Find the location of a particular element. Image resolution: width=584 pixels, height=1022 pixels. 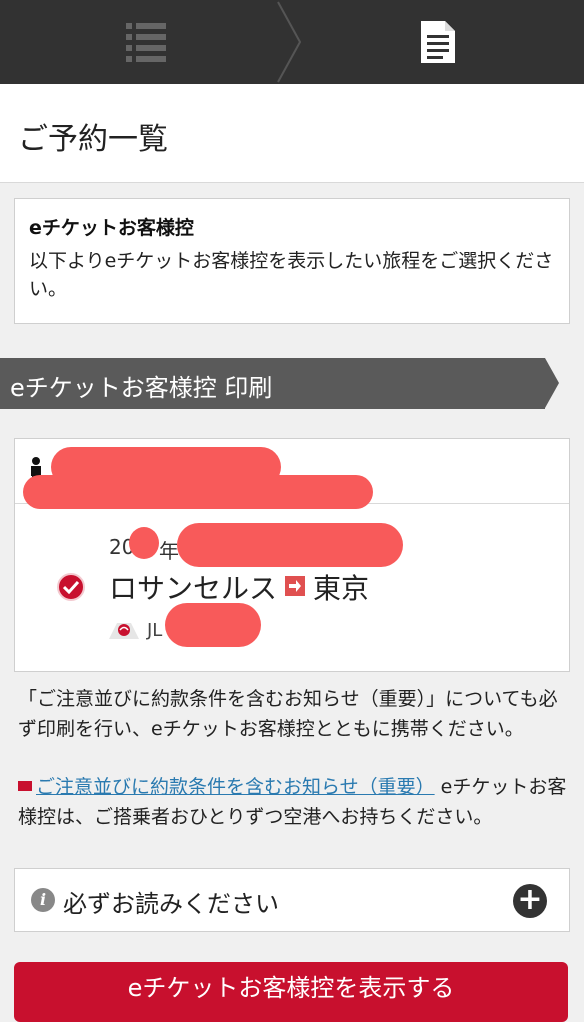

flight-route: ロサンセルス 東京 is located at coordinates (239, 587).